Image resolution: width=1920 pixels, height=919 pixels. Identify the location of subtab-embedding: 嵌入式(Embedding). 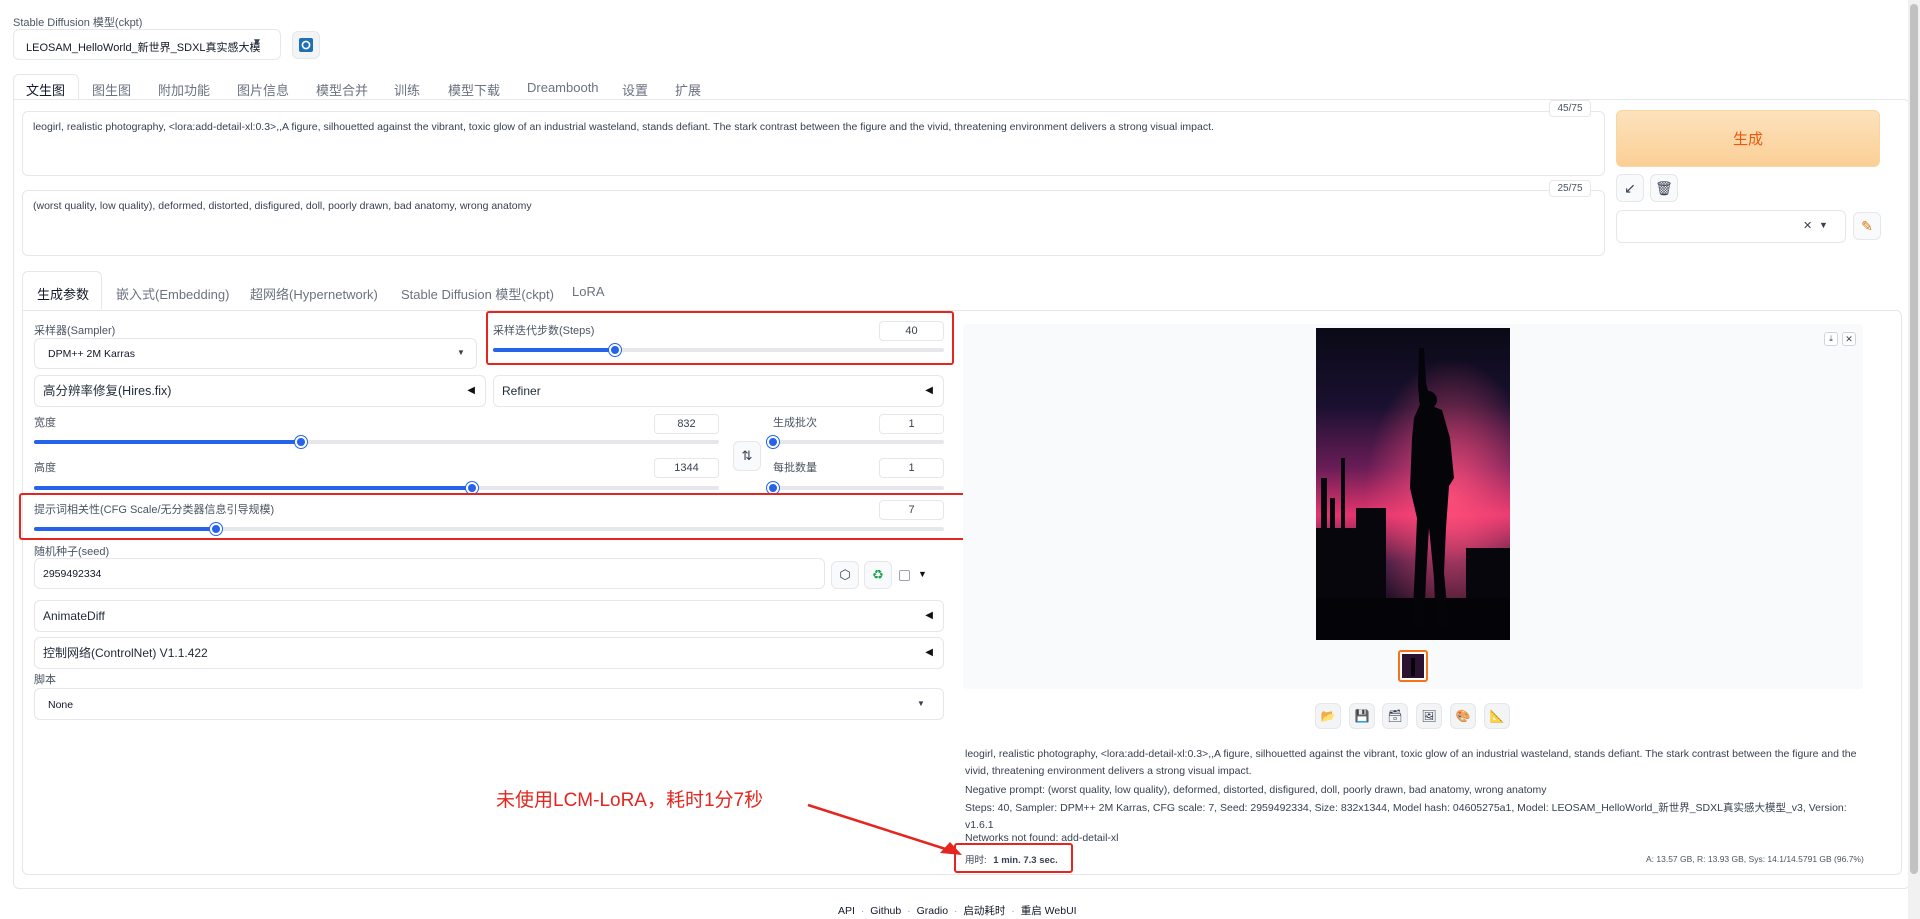
(172, 293).